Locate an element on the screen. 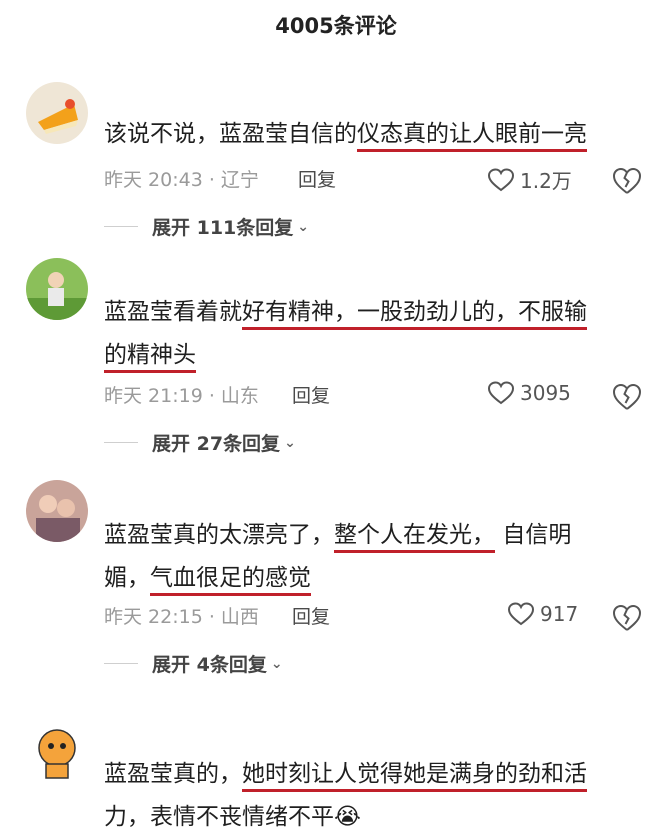  expand-replies-button: 展开 4条回复 ⌄ is located at coordinates (193, 663).